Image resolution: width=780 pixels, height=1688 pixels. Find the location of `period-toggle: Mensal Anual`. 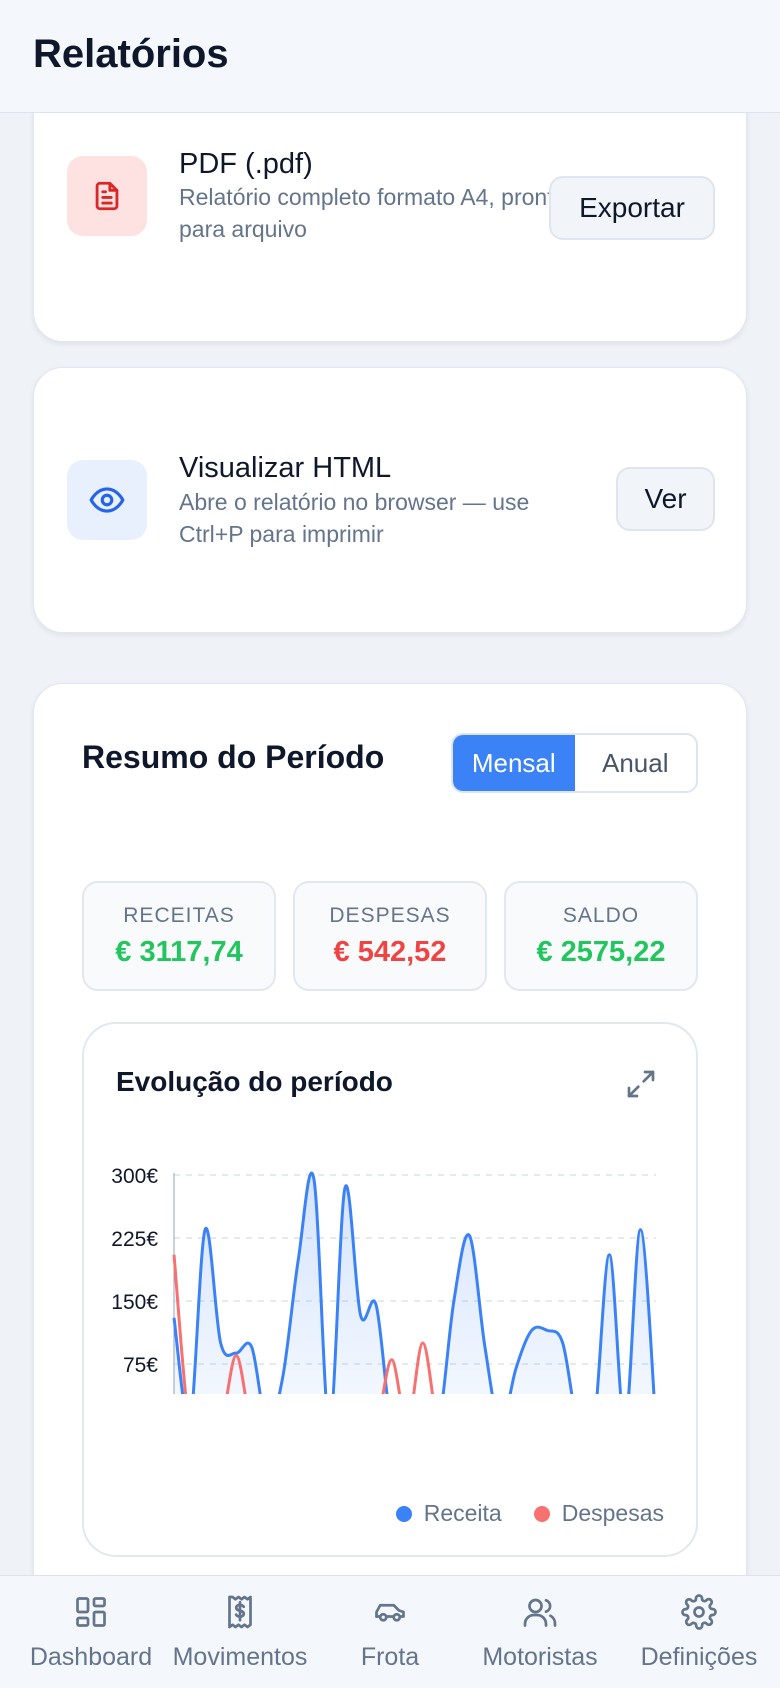

period-toggle: Mensal Anual is located at coordinates (574, 763).